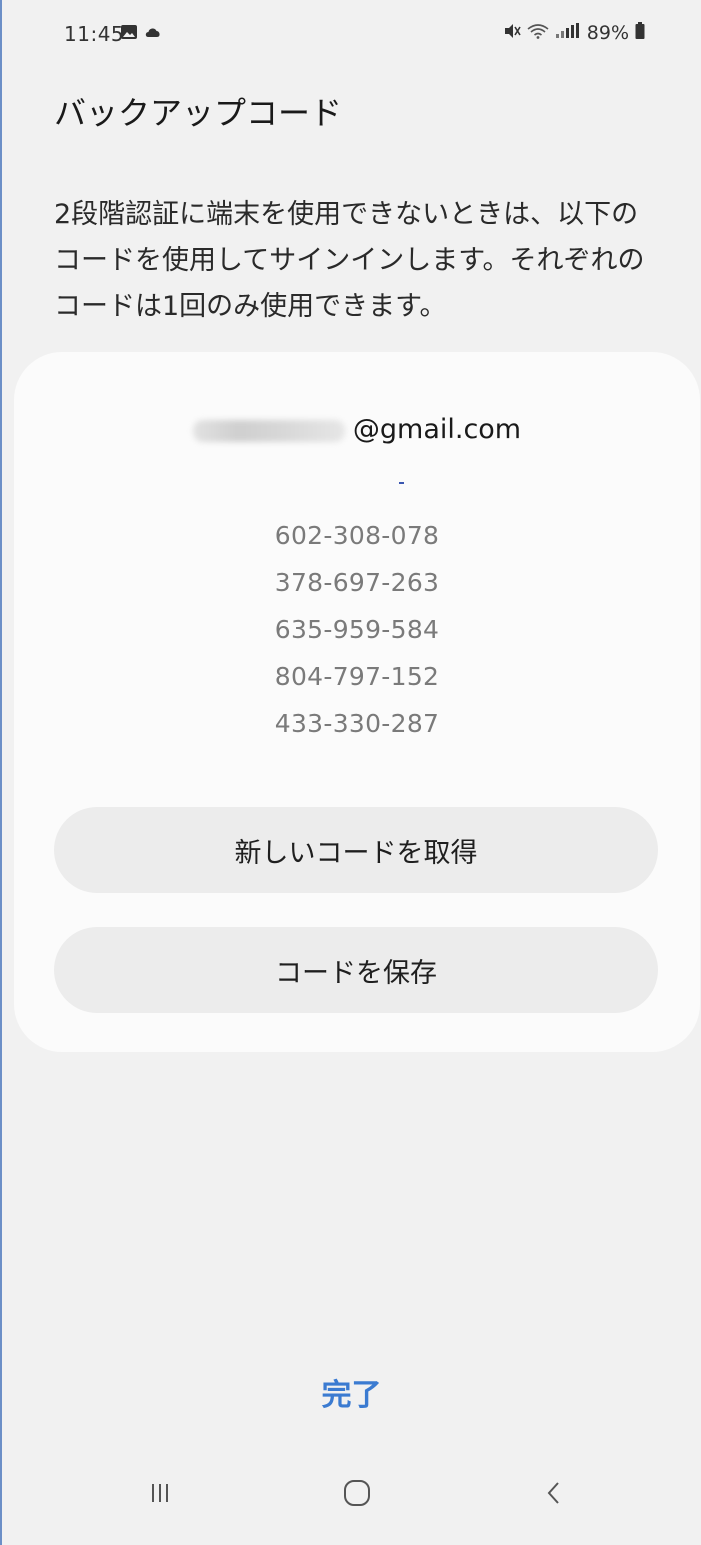 The width and height of the screenshot is (701, 1545). I want to click on status-right: 89%, so click(574, 33).